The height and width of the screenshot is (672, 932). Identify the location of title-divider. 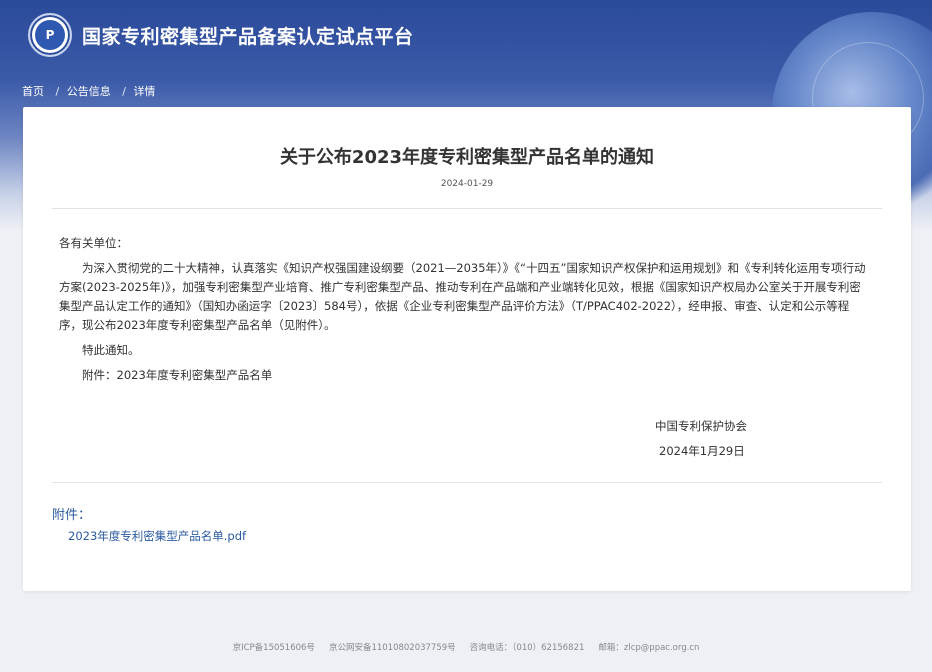
(467, 208).